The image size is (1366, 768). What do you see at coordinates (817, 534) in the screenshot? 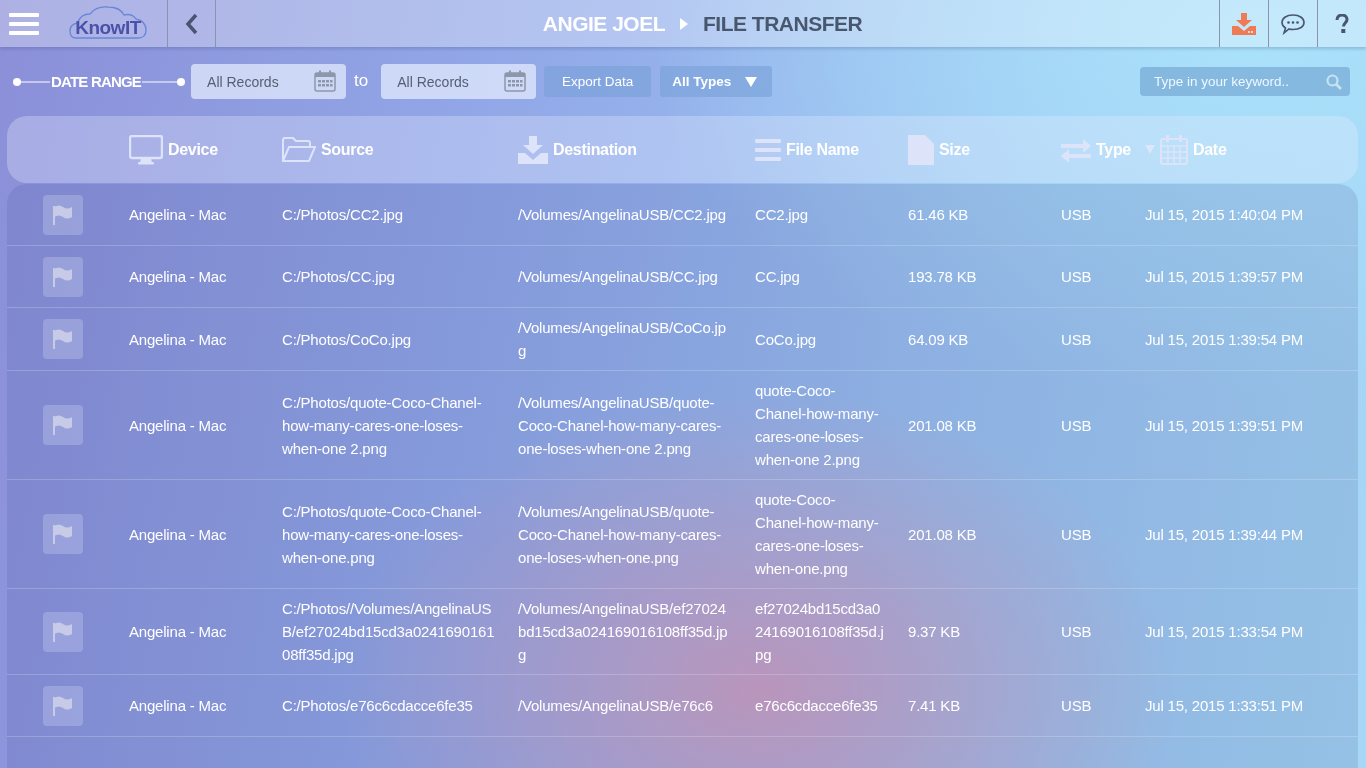
I see `table-cell: quote-Coco-Chanel-how-many-cares-one-loses-when-one.png` at bounding box center [817, 534].